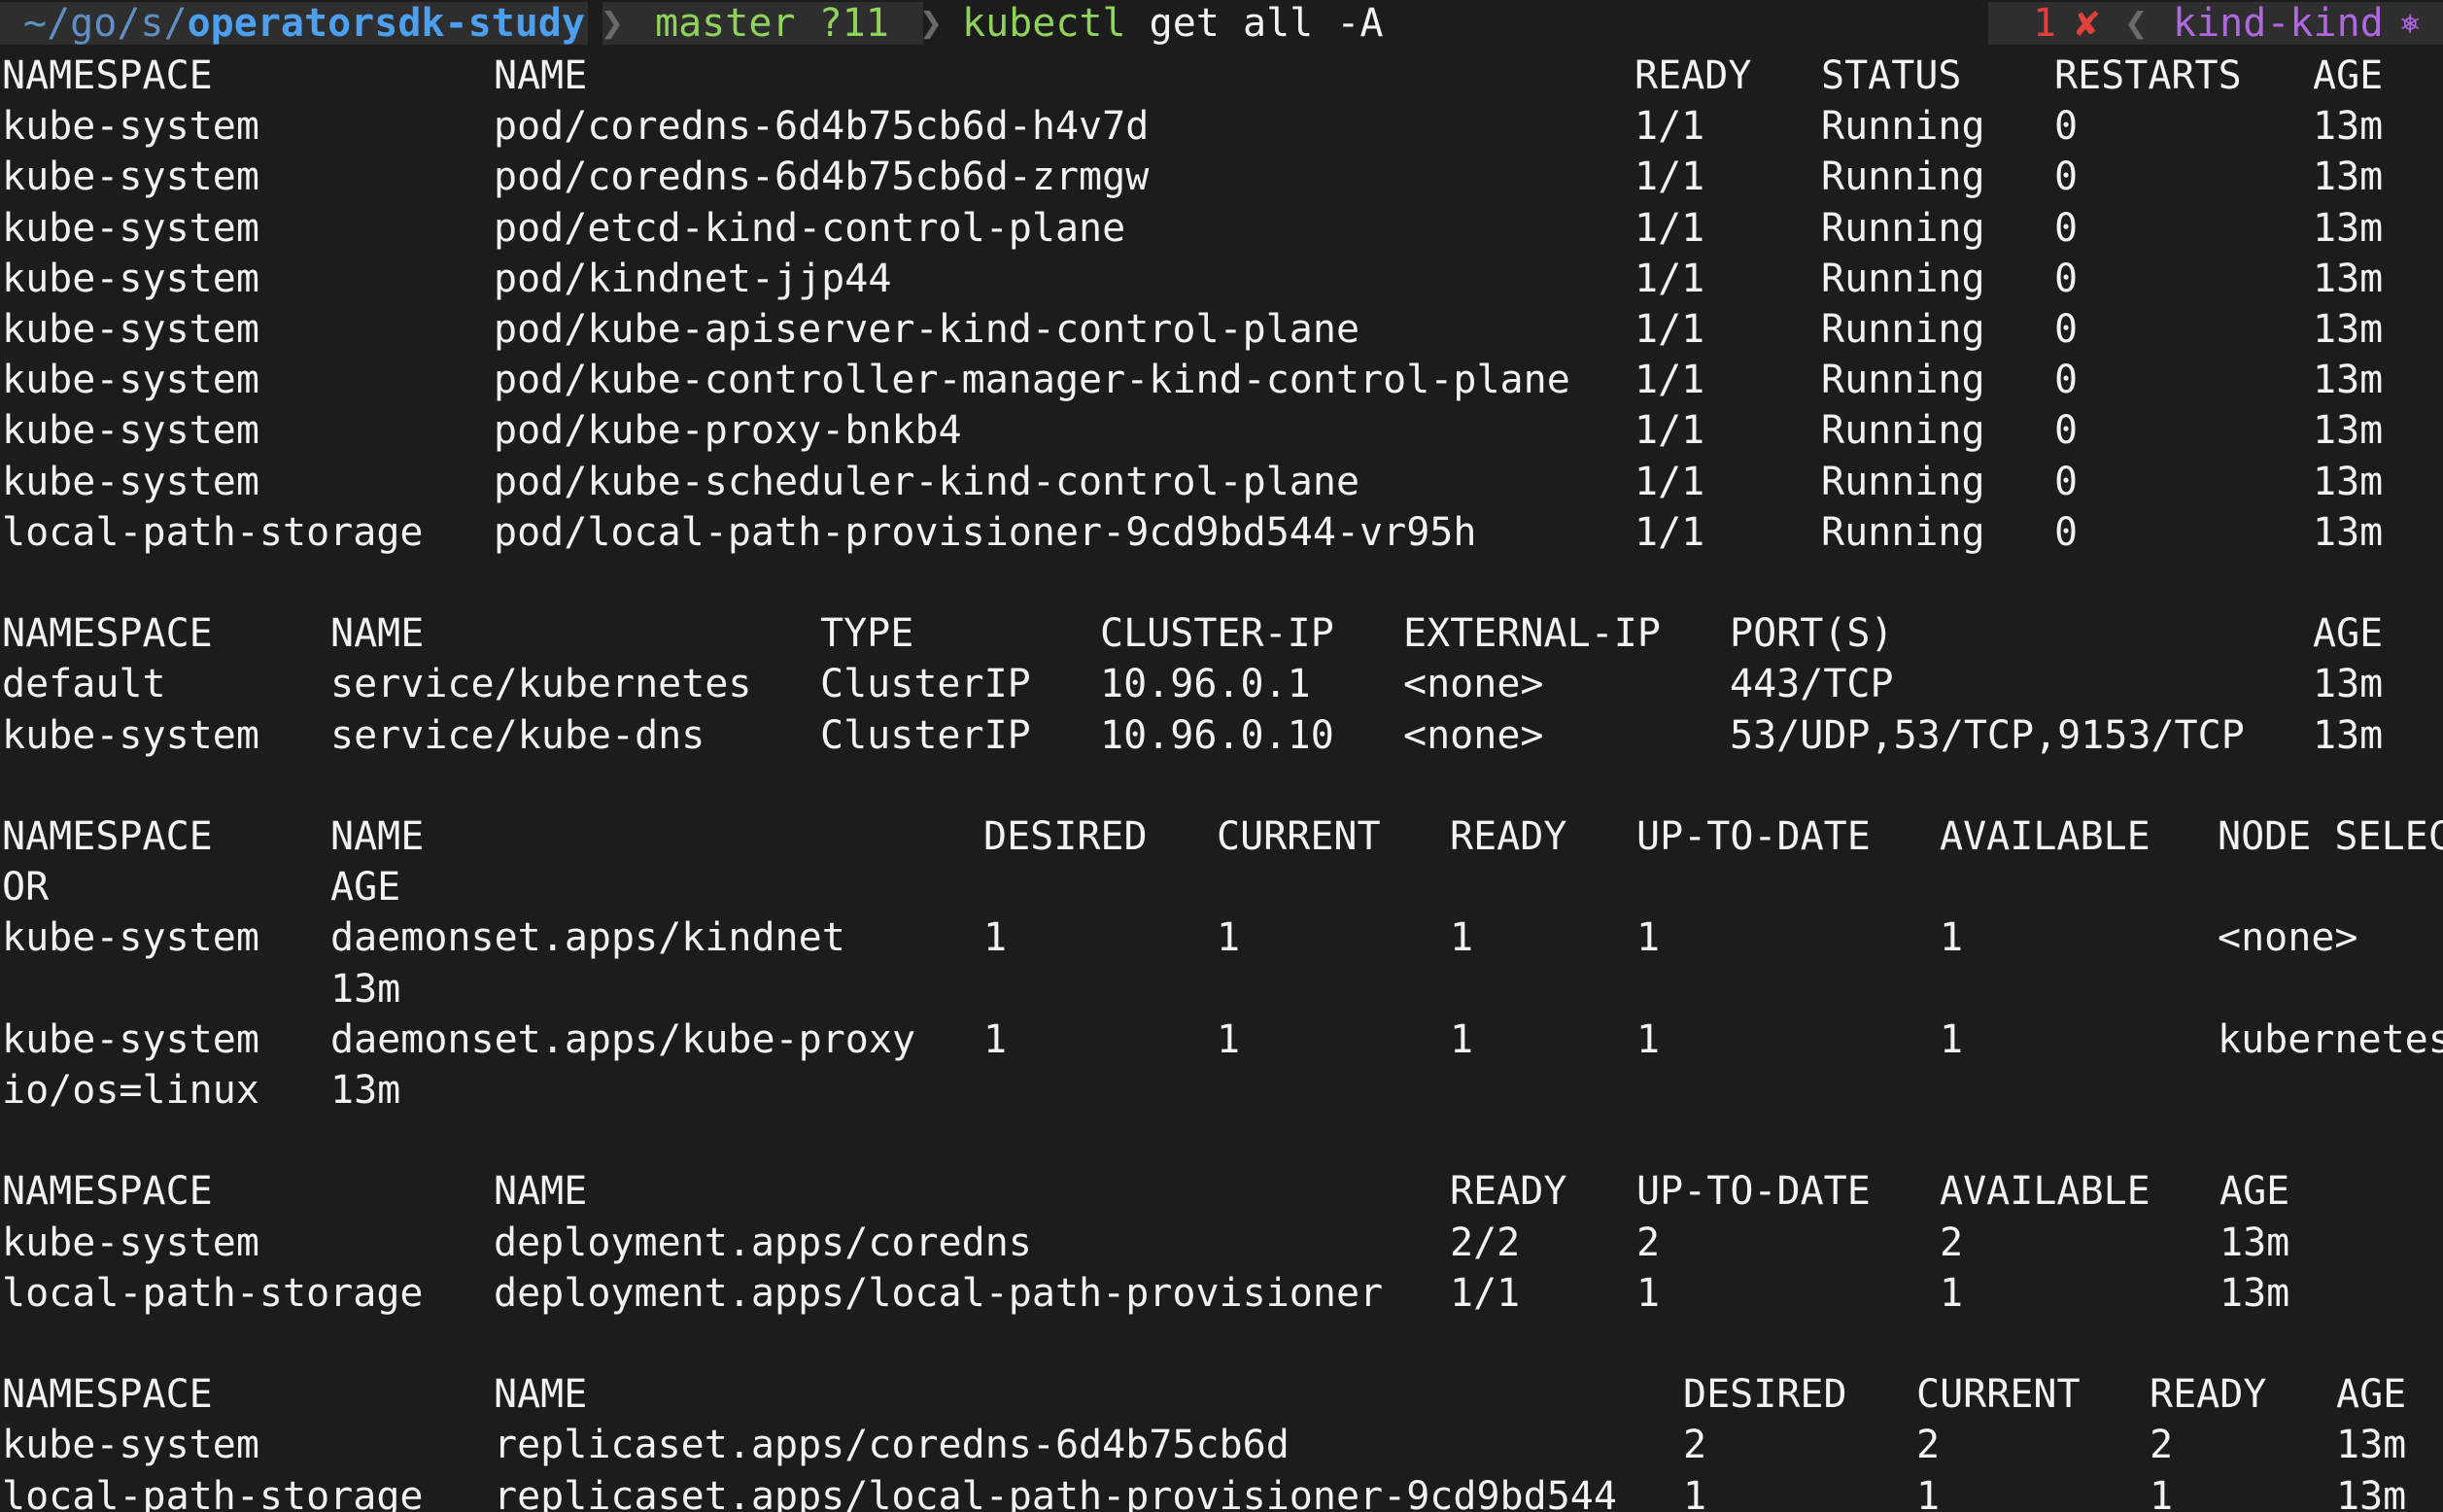 The height and width of the screenshot is (1512, 2443). What do you see at coordinates (1044, 23) in the screenshot?
I see `command-name: kubectl` at bounding box center [1044, 23].